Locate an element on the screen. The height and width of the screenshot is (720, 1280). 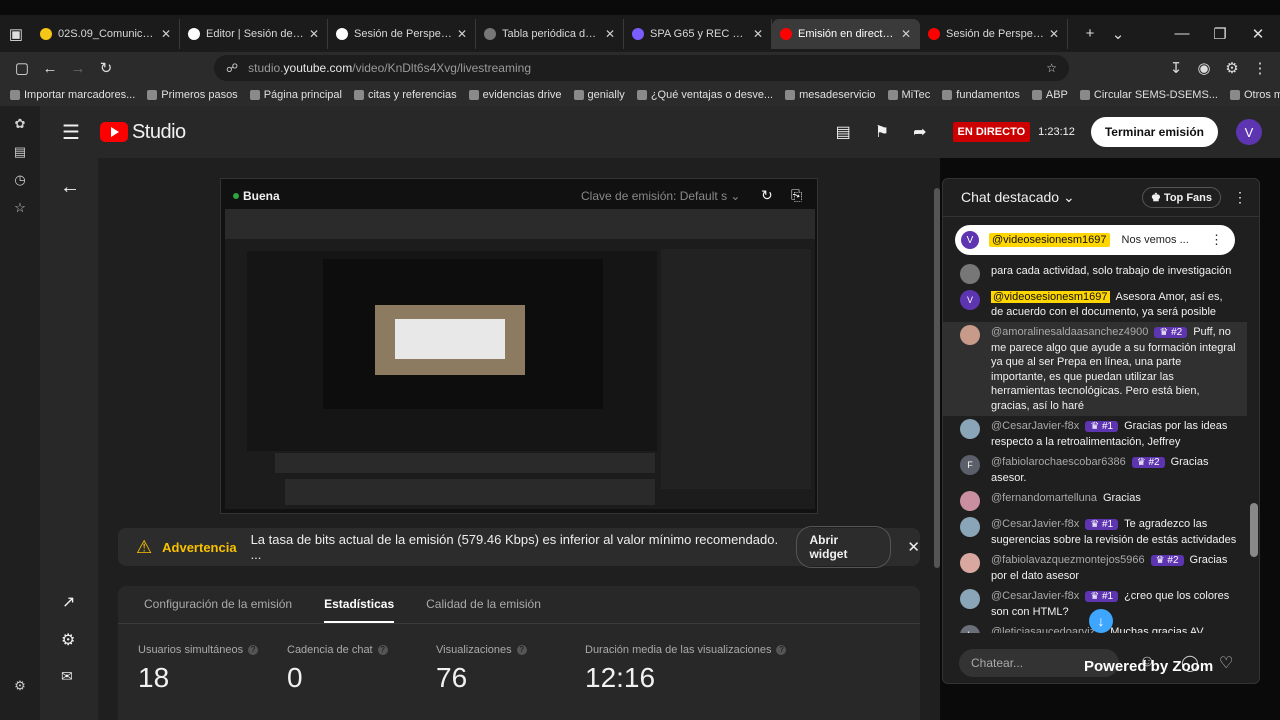
chat-mode-select: Chat destacado ⌄ is located at coordinates (1018, 197).